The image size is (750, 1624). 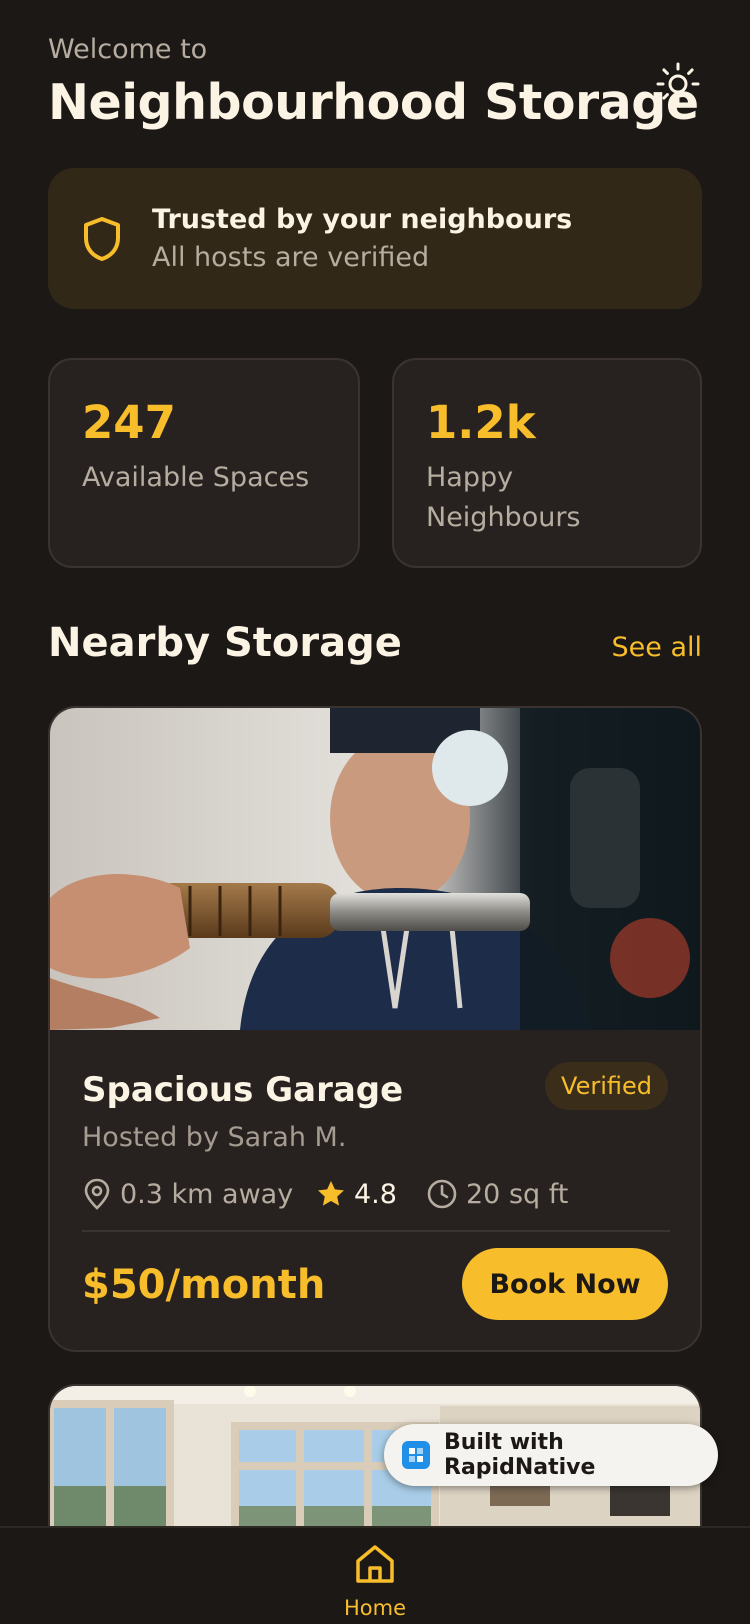 I want to click on verified-badge: Verified, so click(x=606, y=1086).